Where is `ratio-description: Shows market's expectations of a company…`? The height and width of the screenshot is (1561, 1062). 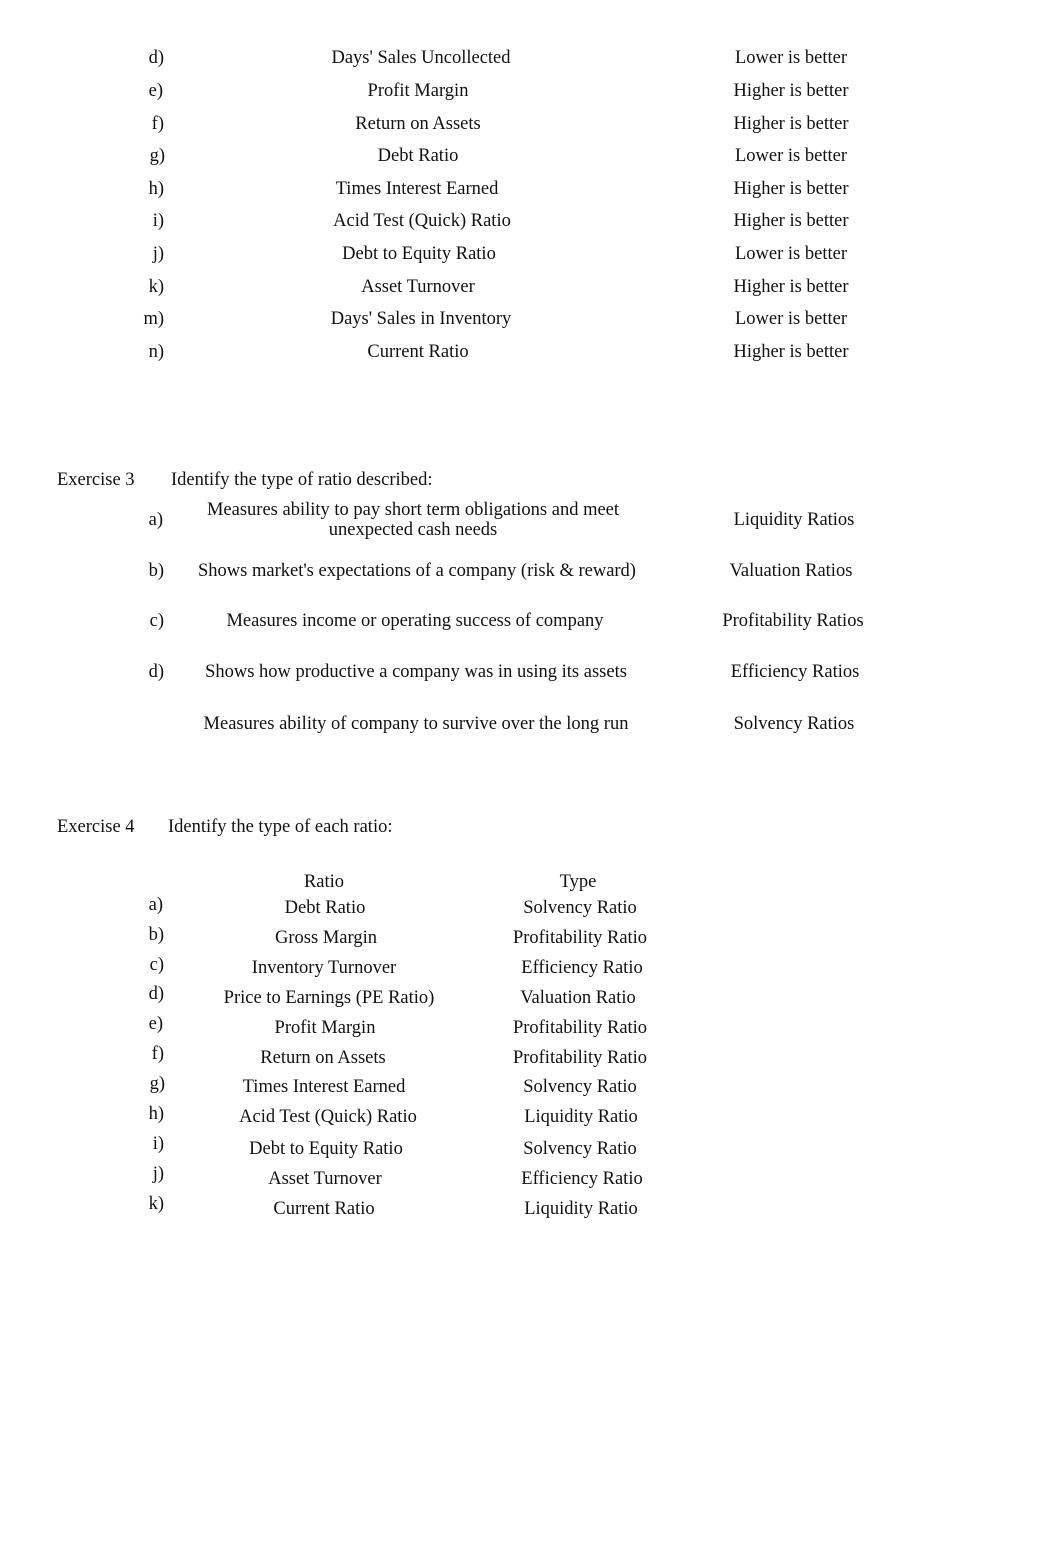
ratio-description: Shows market's expectations of a company… is located at coordinates (417, 571).